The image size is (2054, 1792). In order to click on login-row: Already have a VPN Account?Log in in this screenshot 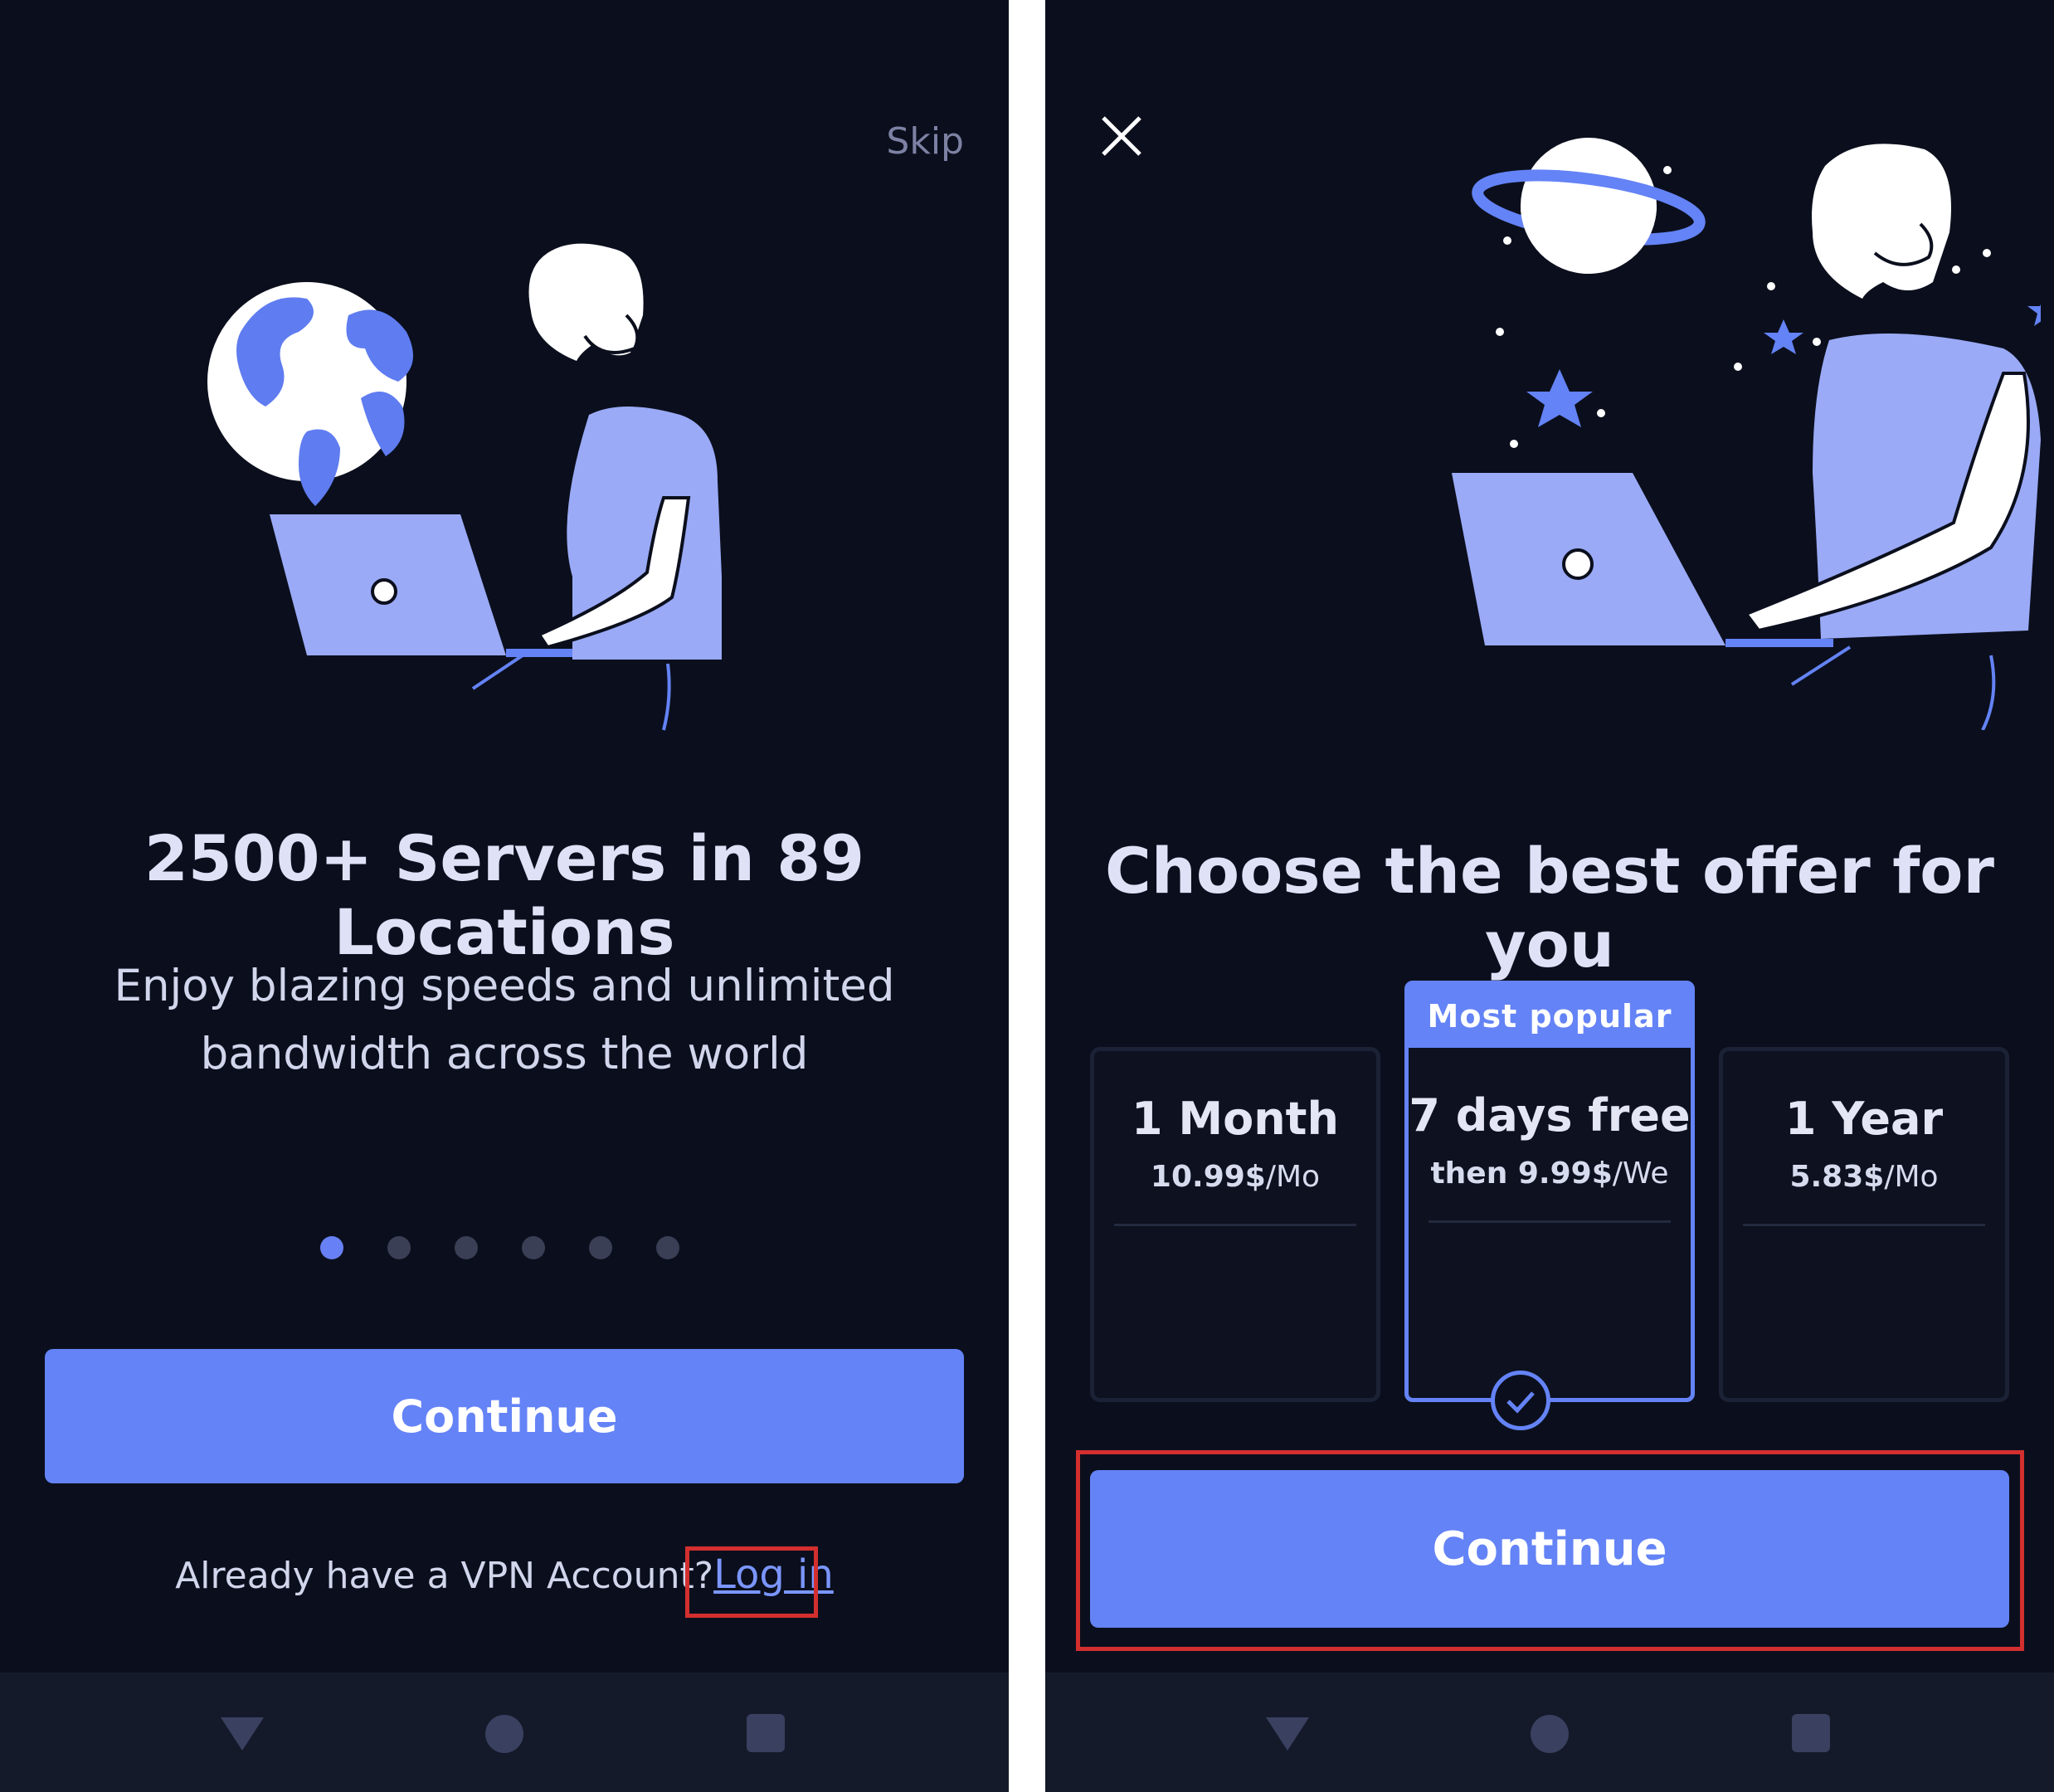, I will do `click(505, 1574)`.